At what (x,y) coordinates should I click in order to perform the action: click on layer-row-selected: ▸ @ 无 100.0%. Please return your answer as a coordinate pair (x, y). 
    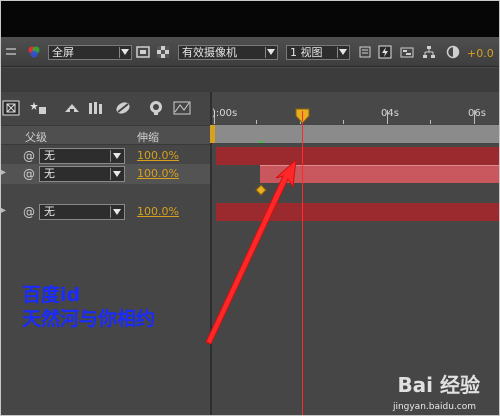
    Looking at the image, I should click on (106, 174).